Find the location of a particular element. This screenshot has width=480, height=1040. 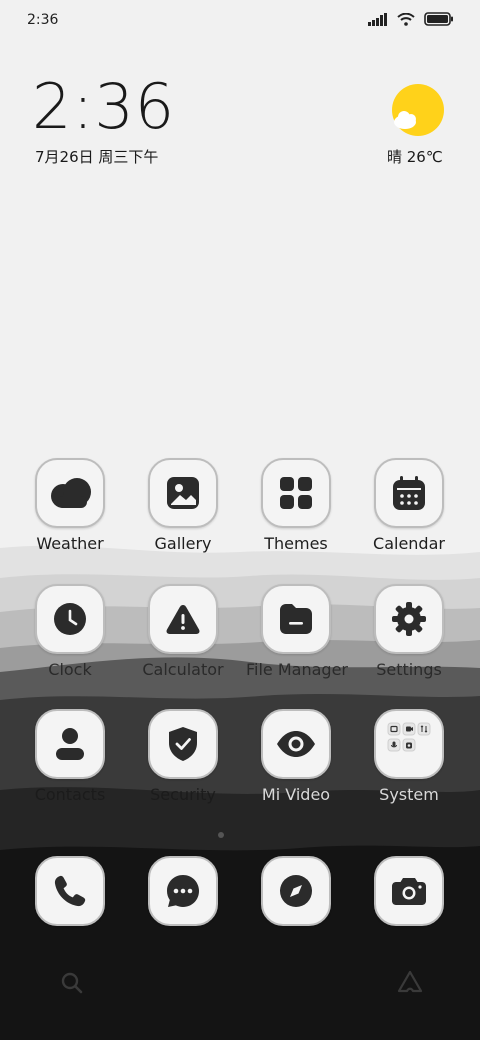

assistant-icon is located at coordinates (410, 982).